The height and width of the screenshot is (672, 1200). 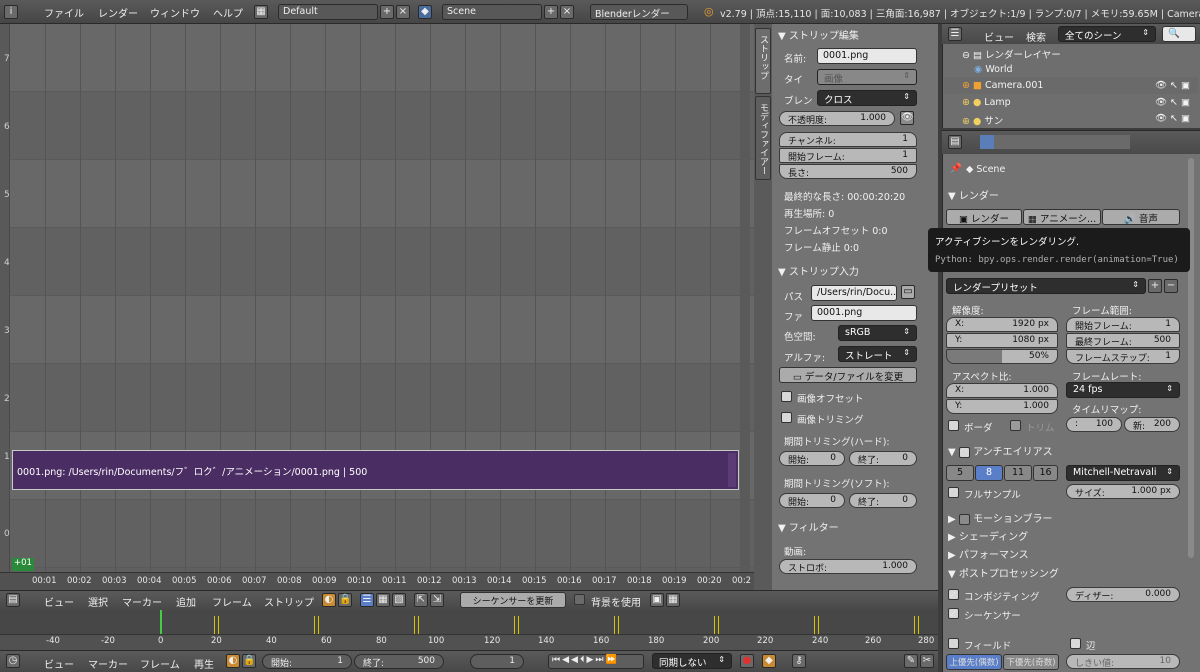 I want to click on record-icon: ●, so click(x=747, y=661).